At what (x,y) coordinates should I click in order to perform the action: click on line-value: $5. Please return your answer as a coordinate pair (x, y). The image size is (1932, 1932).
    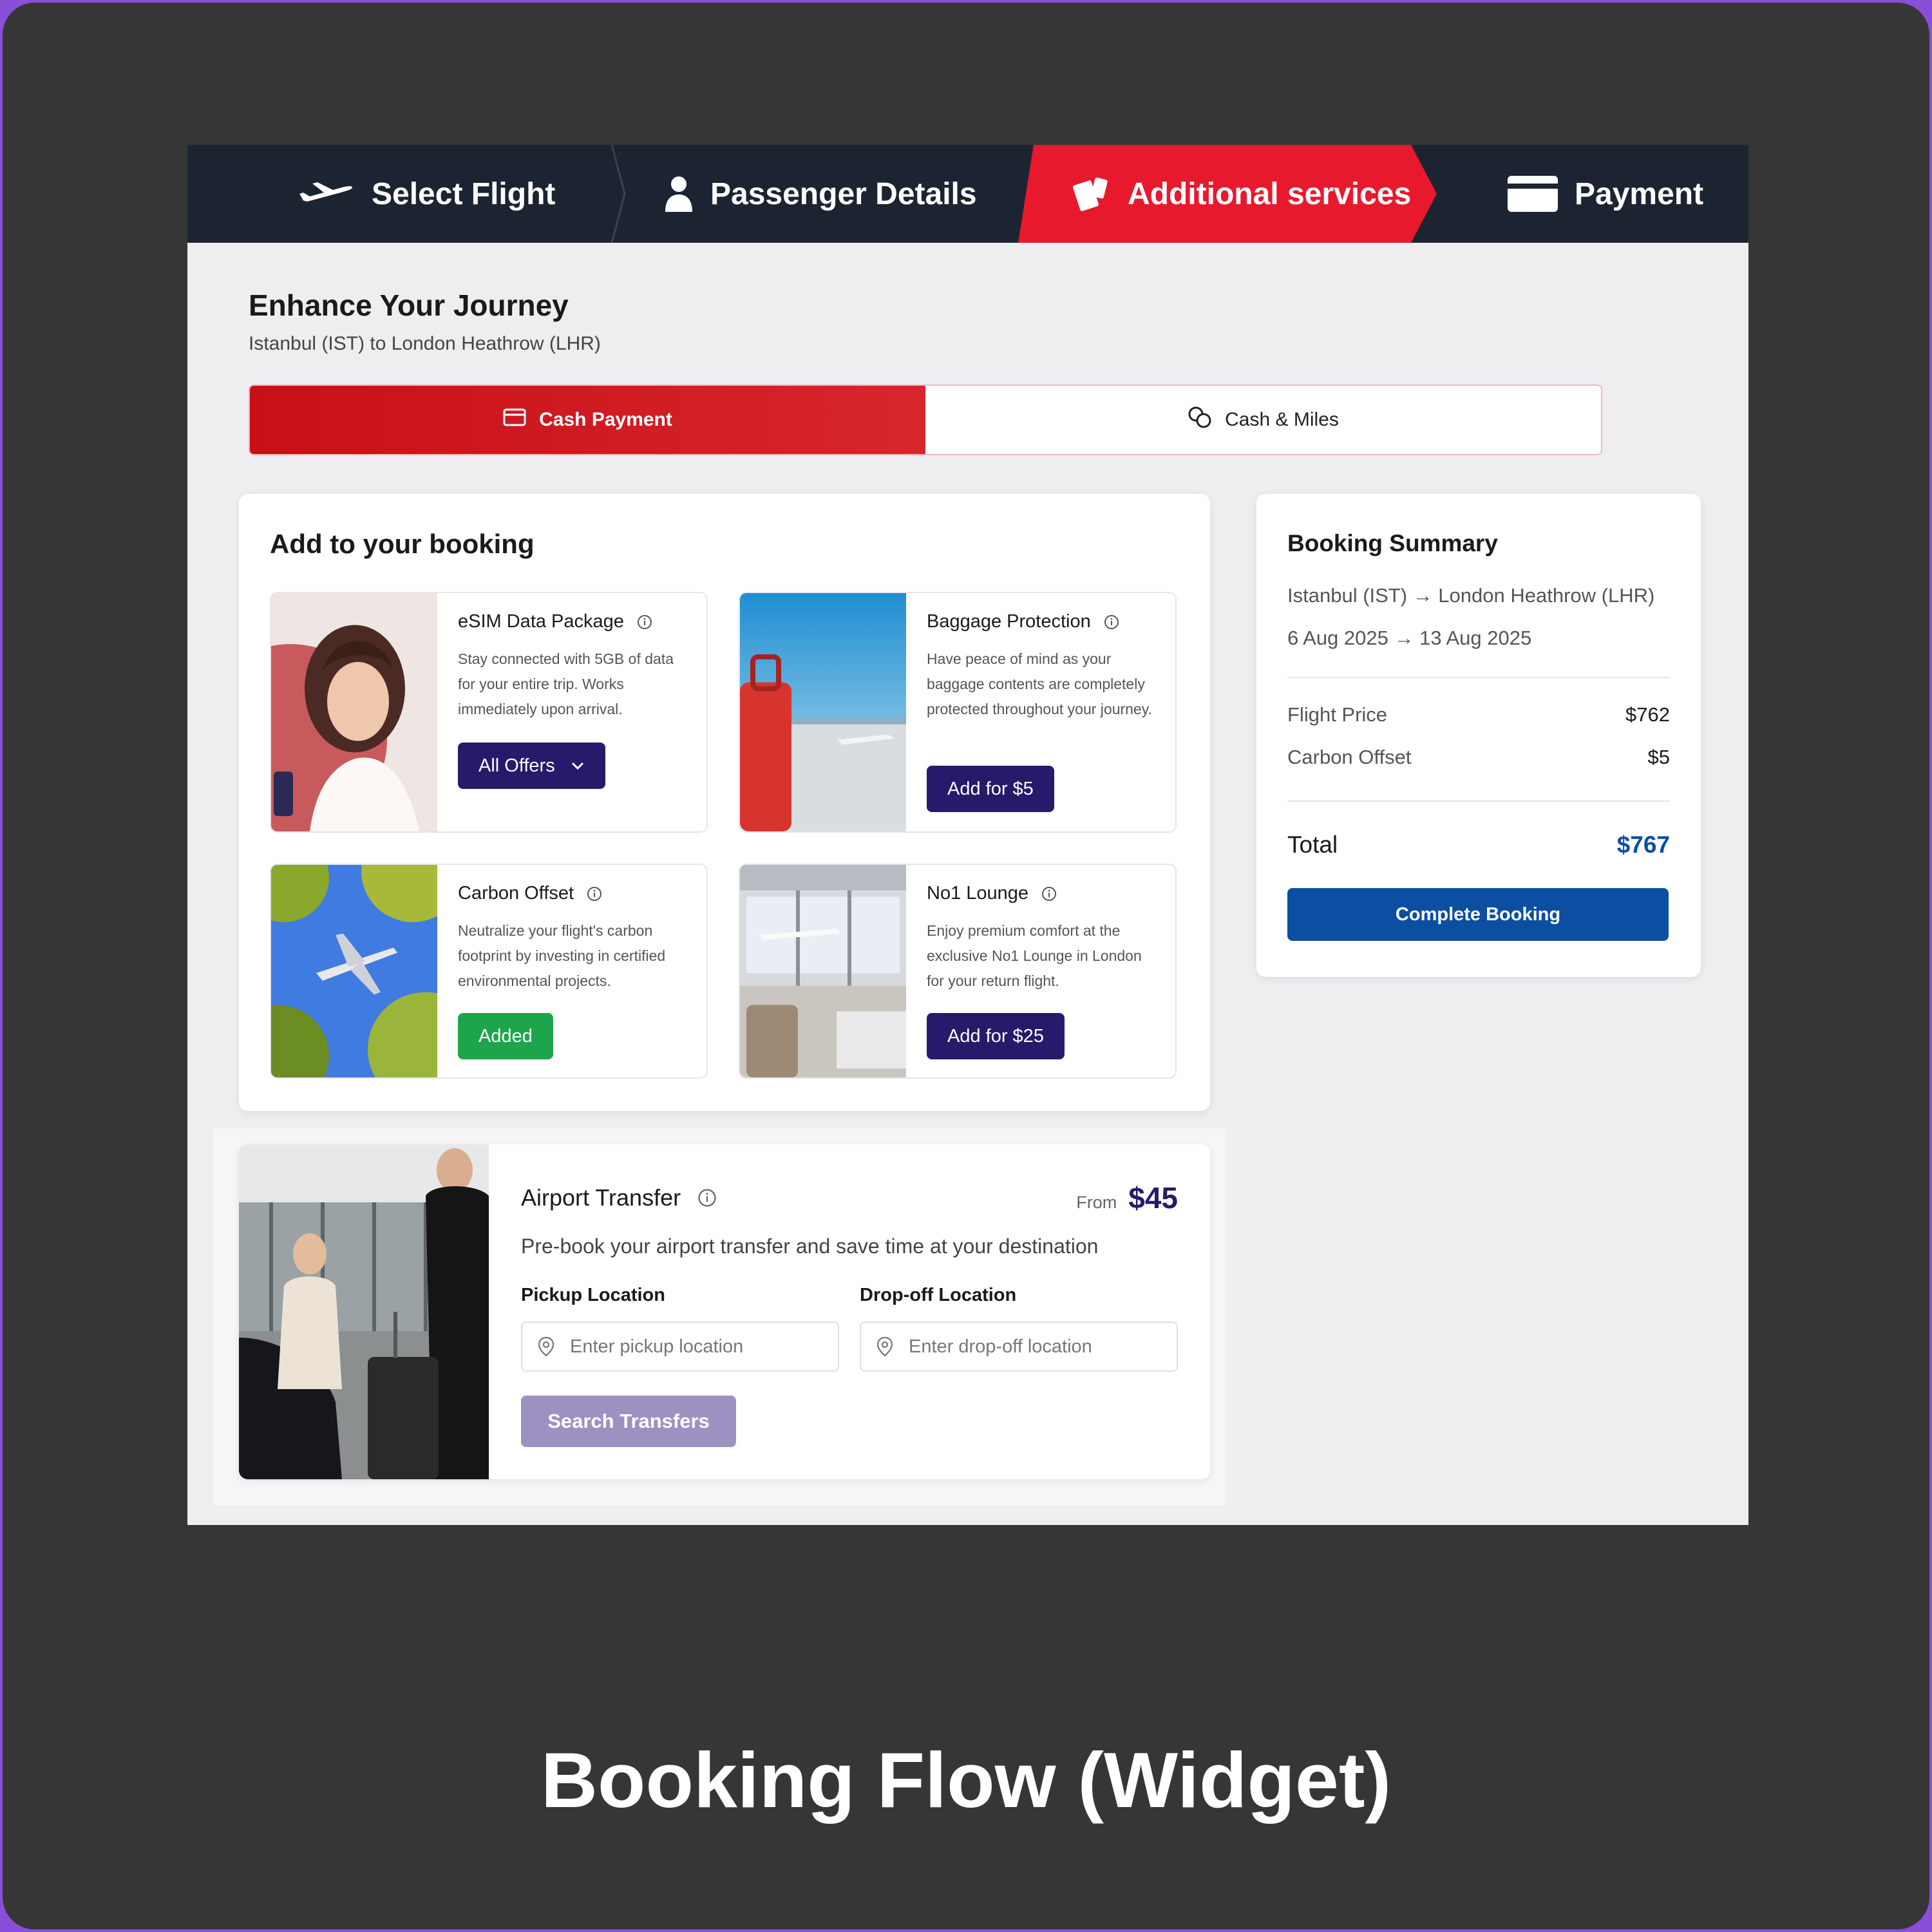
    Looking at the image, I should click on (1659, 757).